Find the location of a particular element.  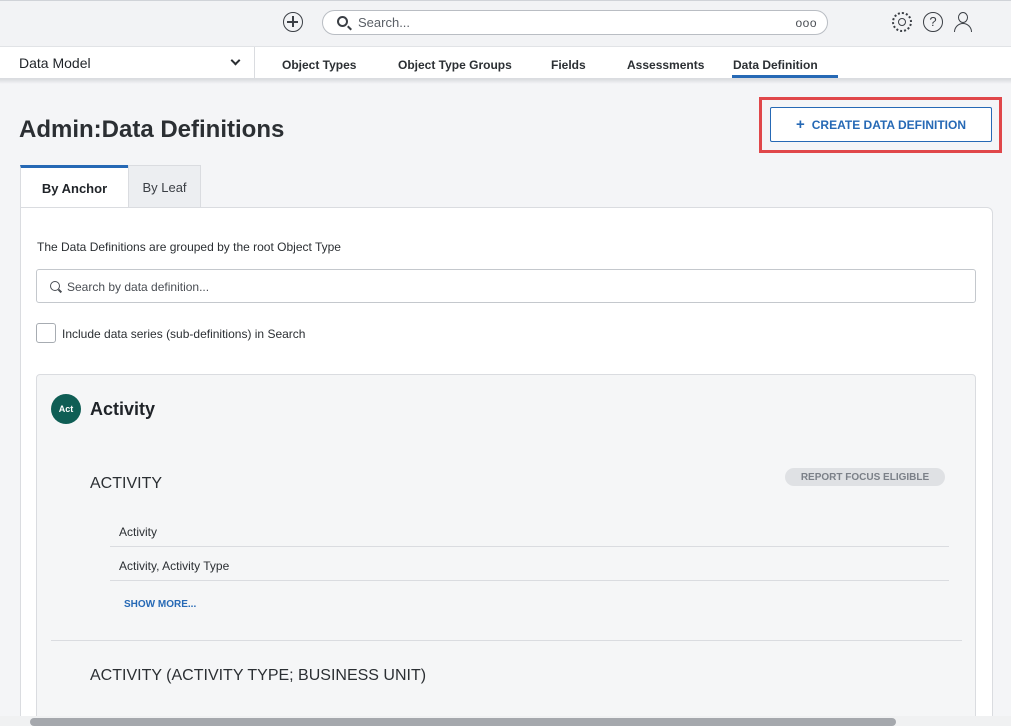

tab-by-anchor: By Anchor is located at coordinates (74, 186).